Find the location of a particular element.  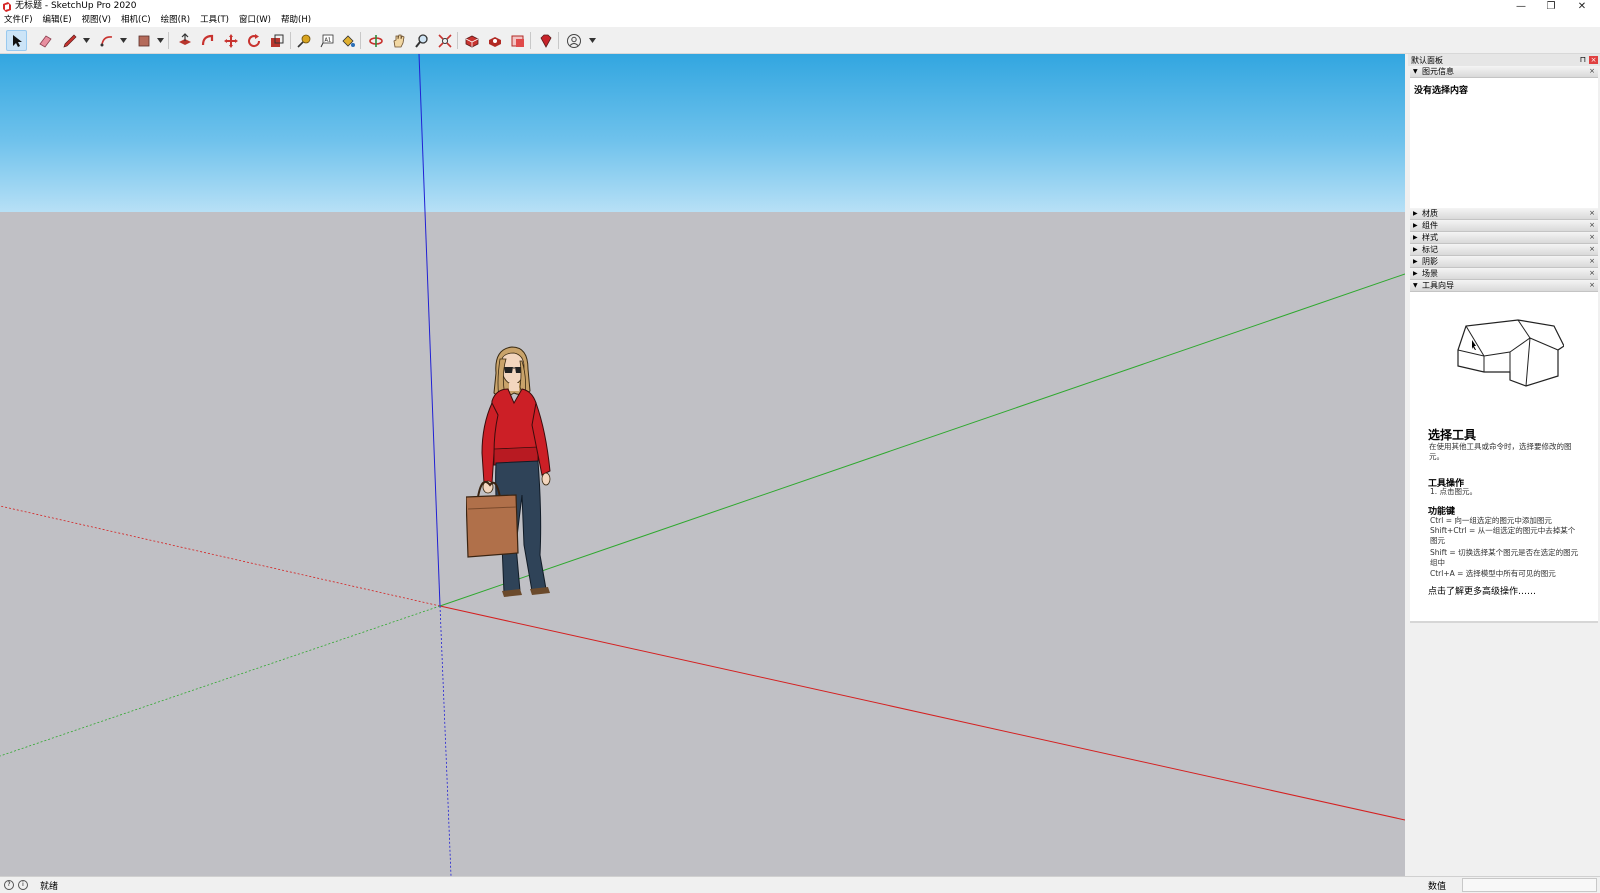

instructor-ops-line: 1. 点击图元。 is located at coordinates (1454, 491).